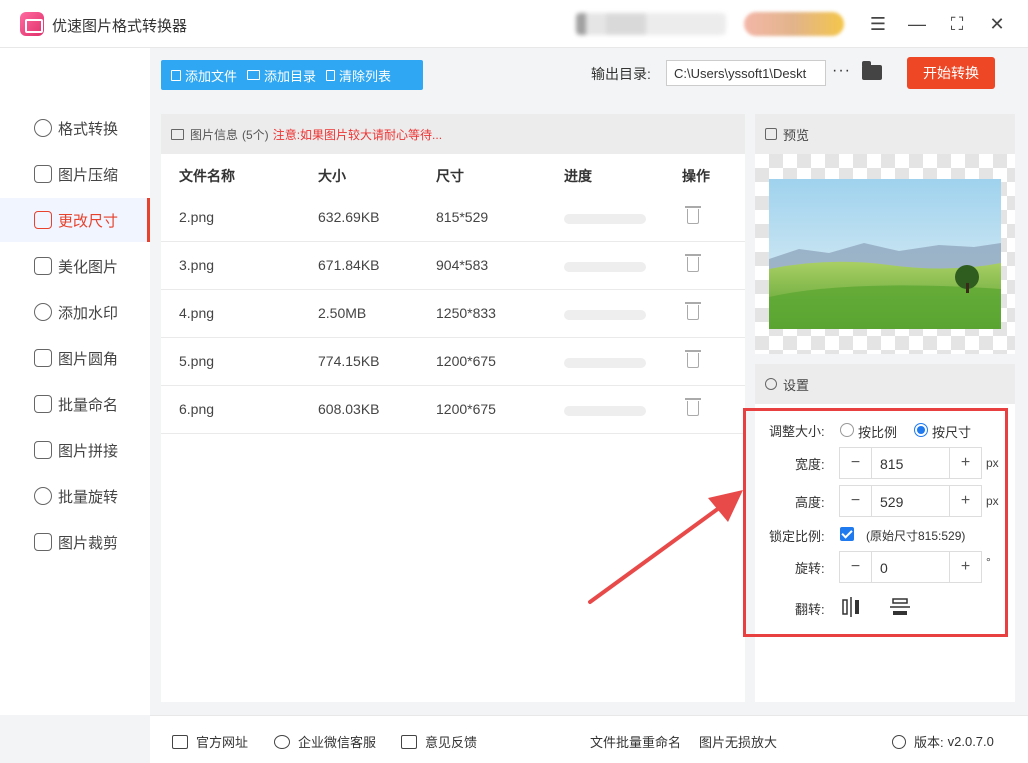 The image size is (1028, 763). What do you see at coordinates (32, 24) in the screenshot?
I see `app-logo-icon` at bounding box center [32, 24].